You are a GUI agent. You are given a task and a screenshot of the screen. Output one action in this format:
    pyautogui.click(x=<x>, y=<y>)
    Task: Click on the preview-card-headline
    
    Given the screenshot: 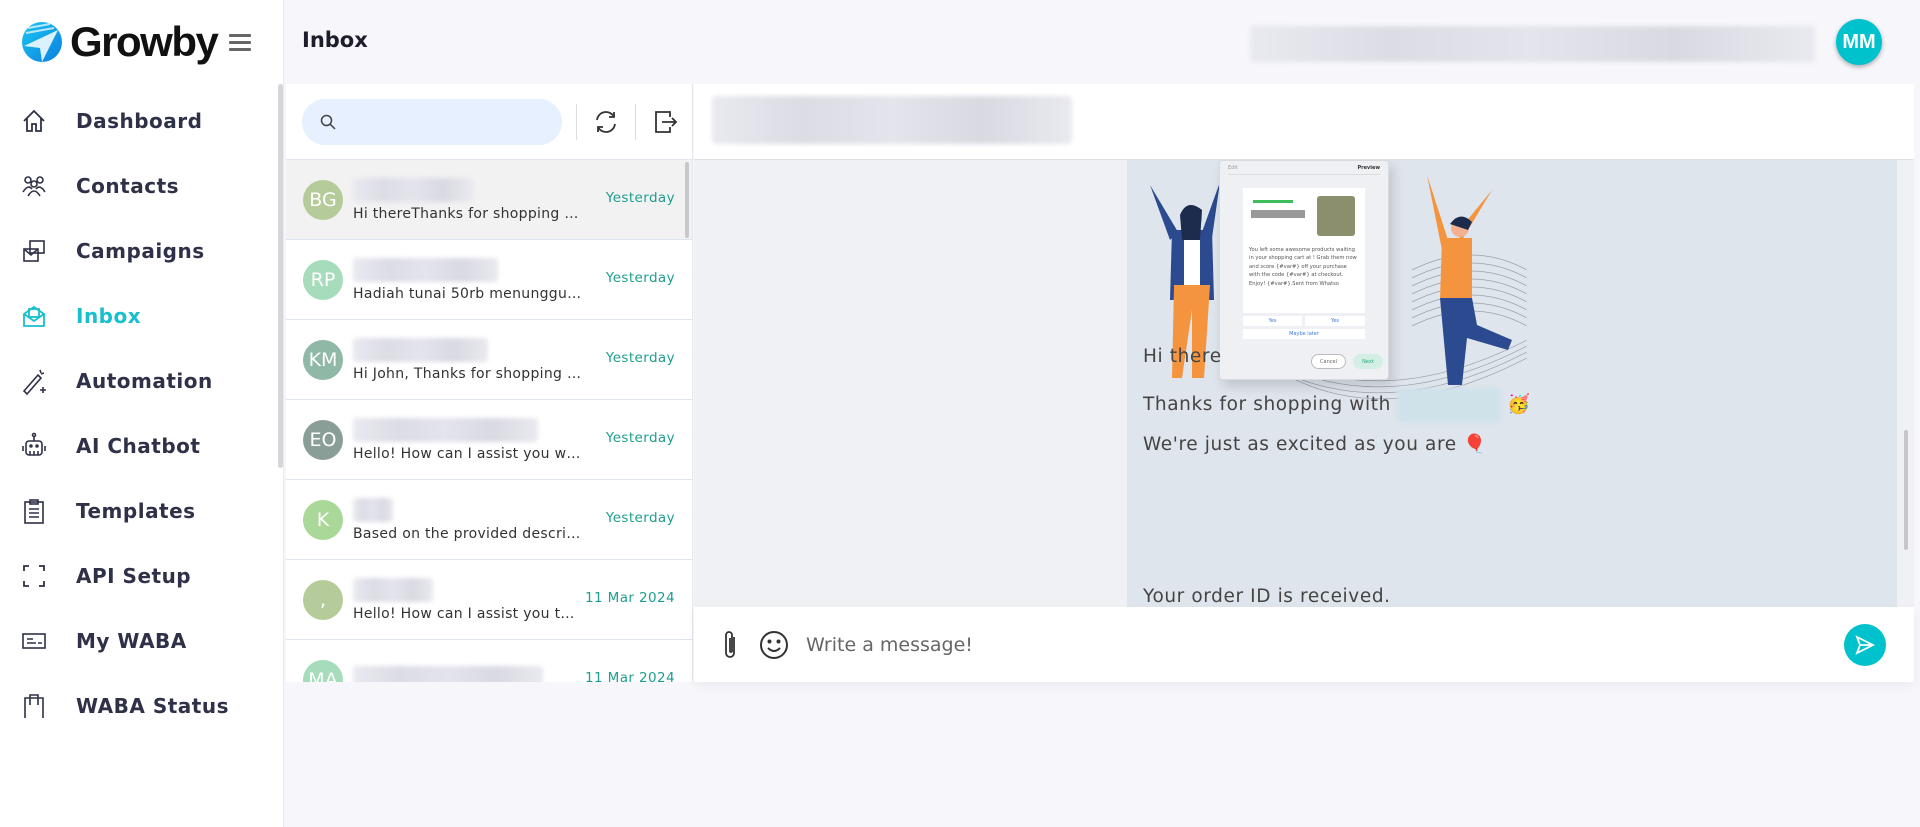 What is the action you would take?
    pyautogui.click(x=1278, y=214)
    